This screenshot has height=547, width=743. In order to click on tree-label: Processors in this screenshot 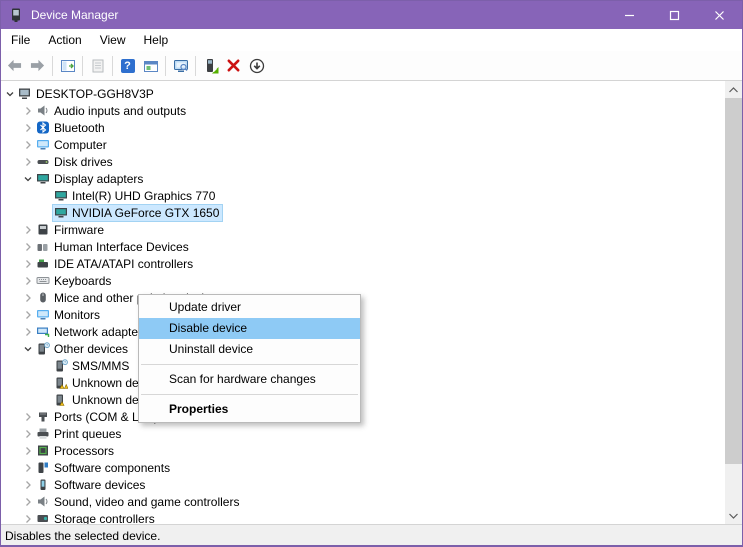, I will do `click(84, 450)`.